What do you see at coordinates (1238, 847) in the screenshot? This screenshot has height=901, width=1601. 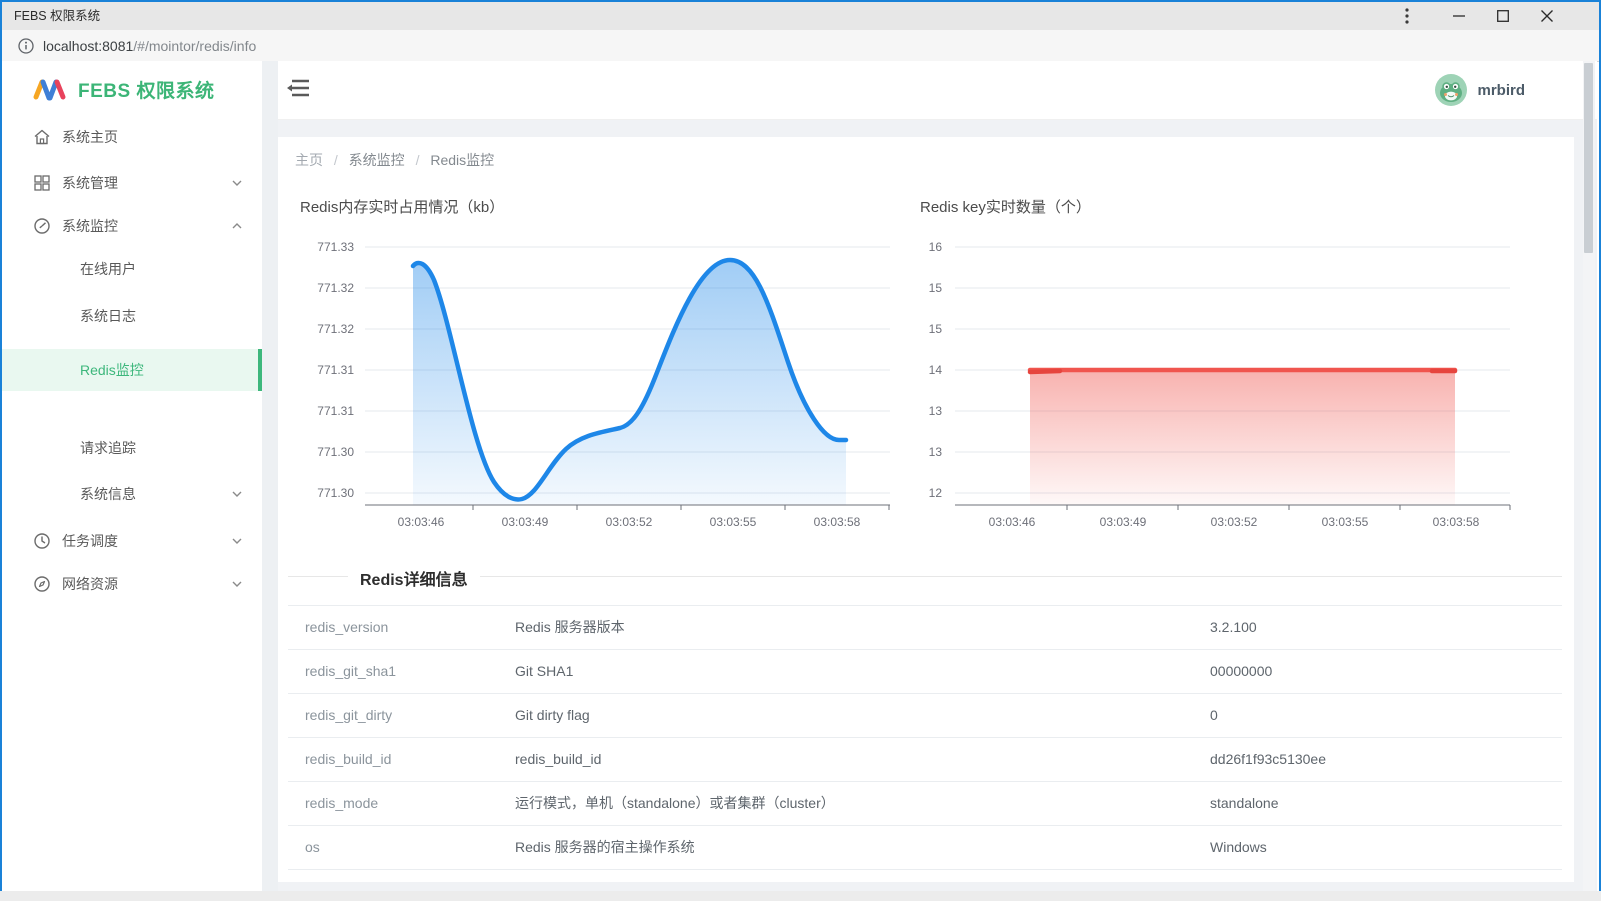 I see `detail-value: Windows` at bounding box center [1238, 847].